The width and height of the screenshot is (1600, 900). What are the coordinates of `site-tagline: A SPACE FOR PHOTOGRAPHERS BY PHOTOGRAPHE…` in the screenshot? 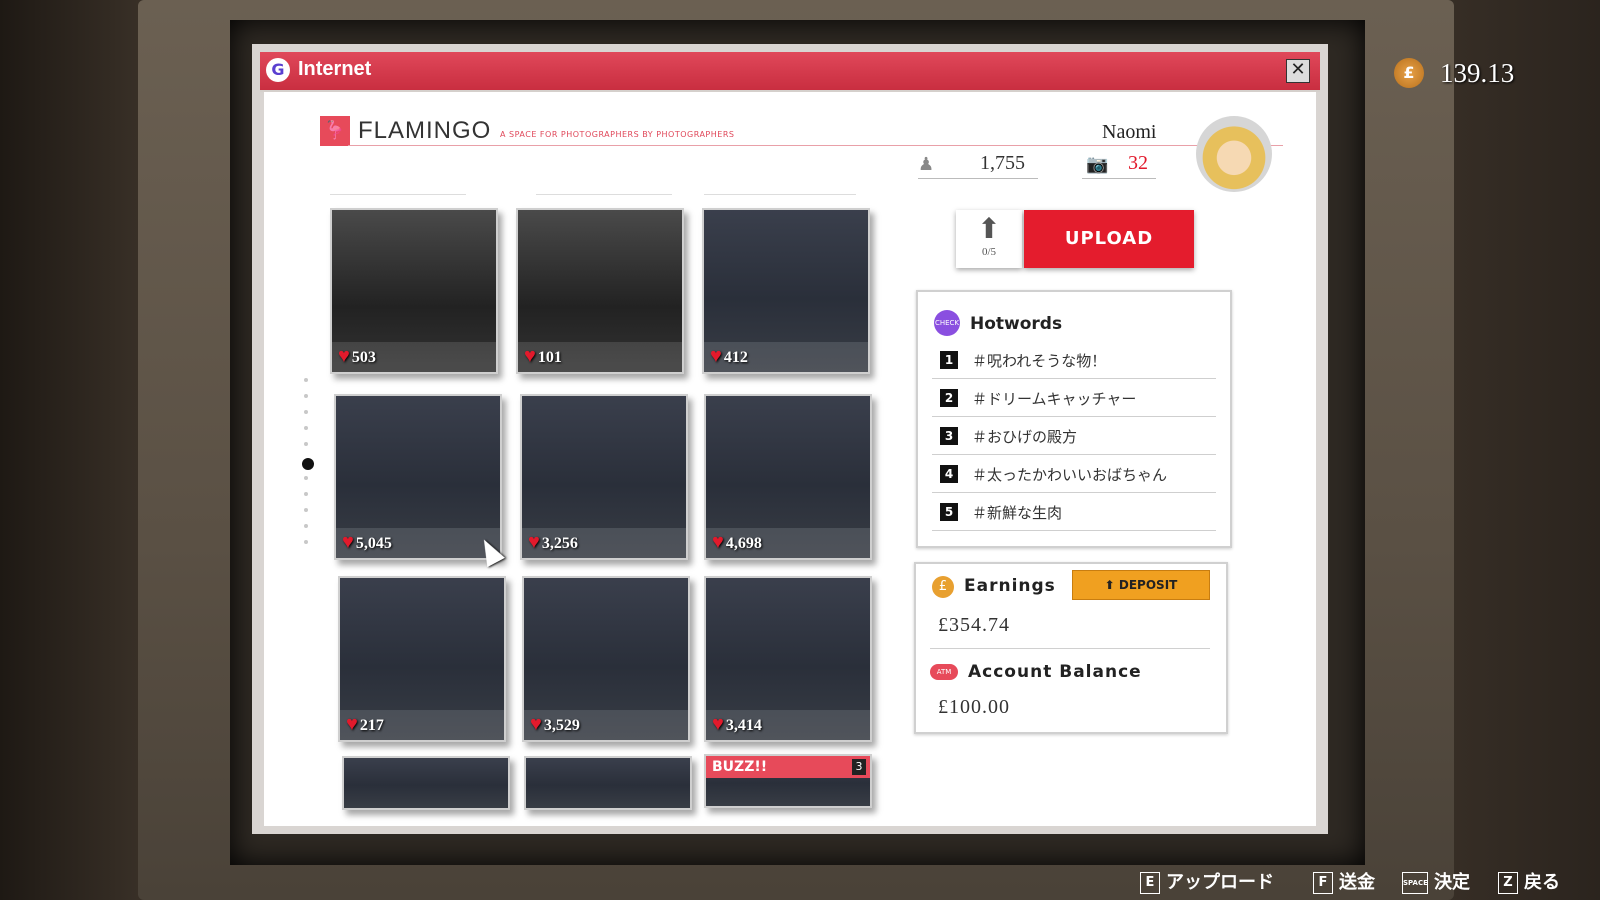 It's located at (617, 134).